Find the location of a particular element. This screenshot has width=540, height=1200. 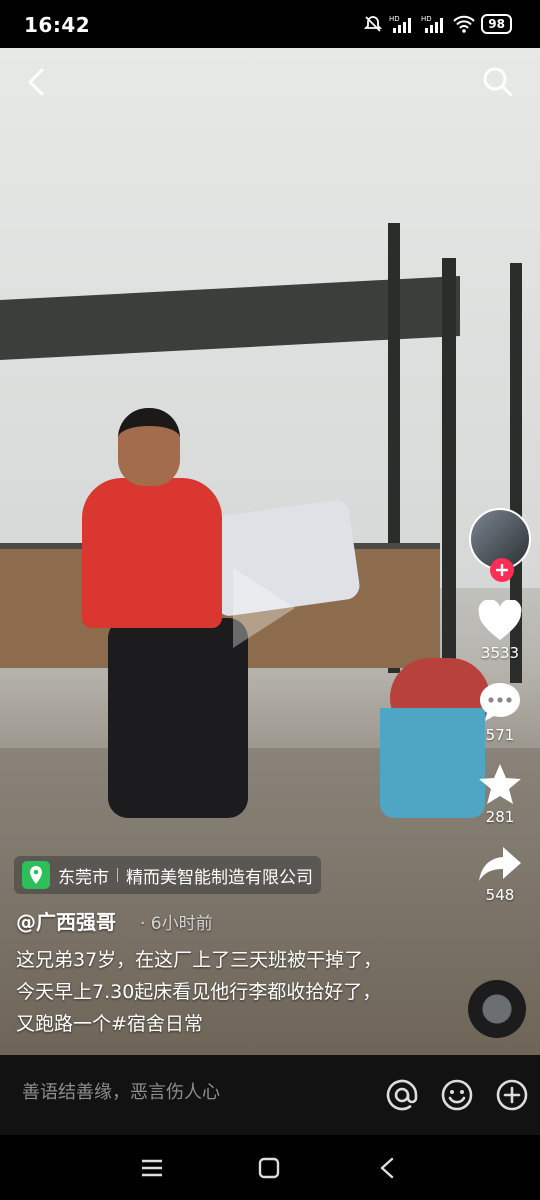

like-count: 3533 is located at coordinates (500, 653).